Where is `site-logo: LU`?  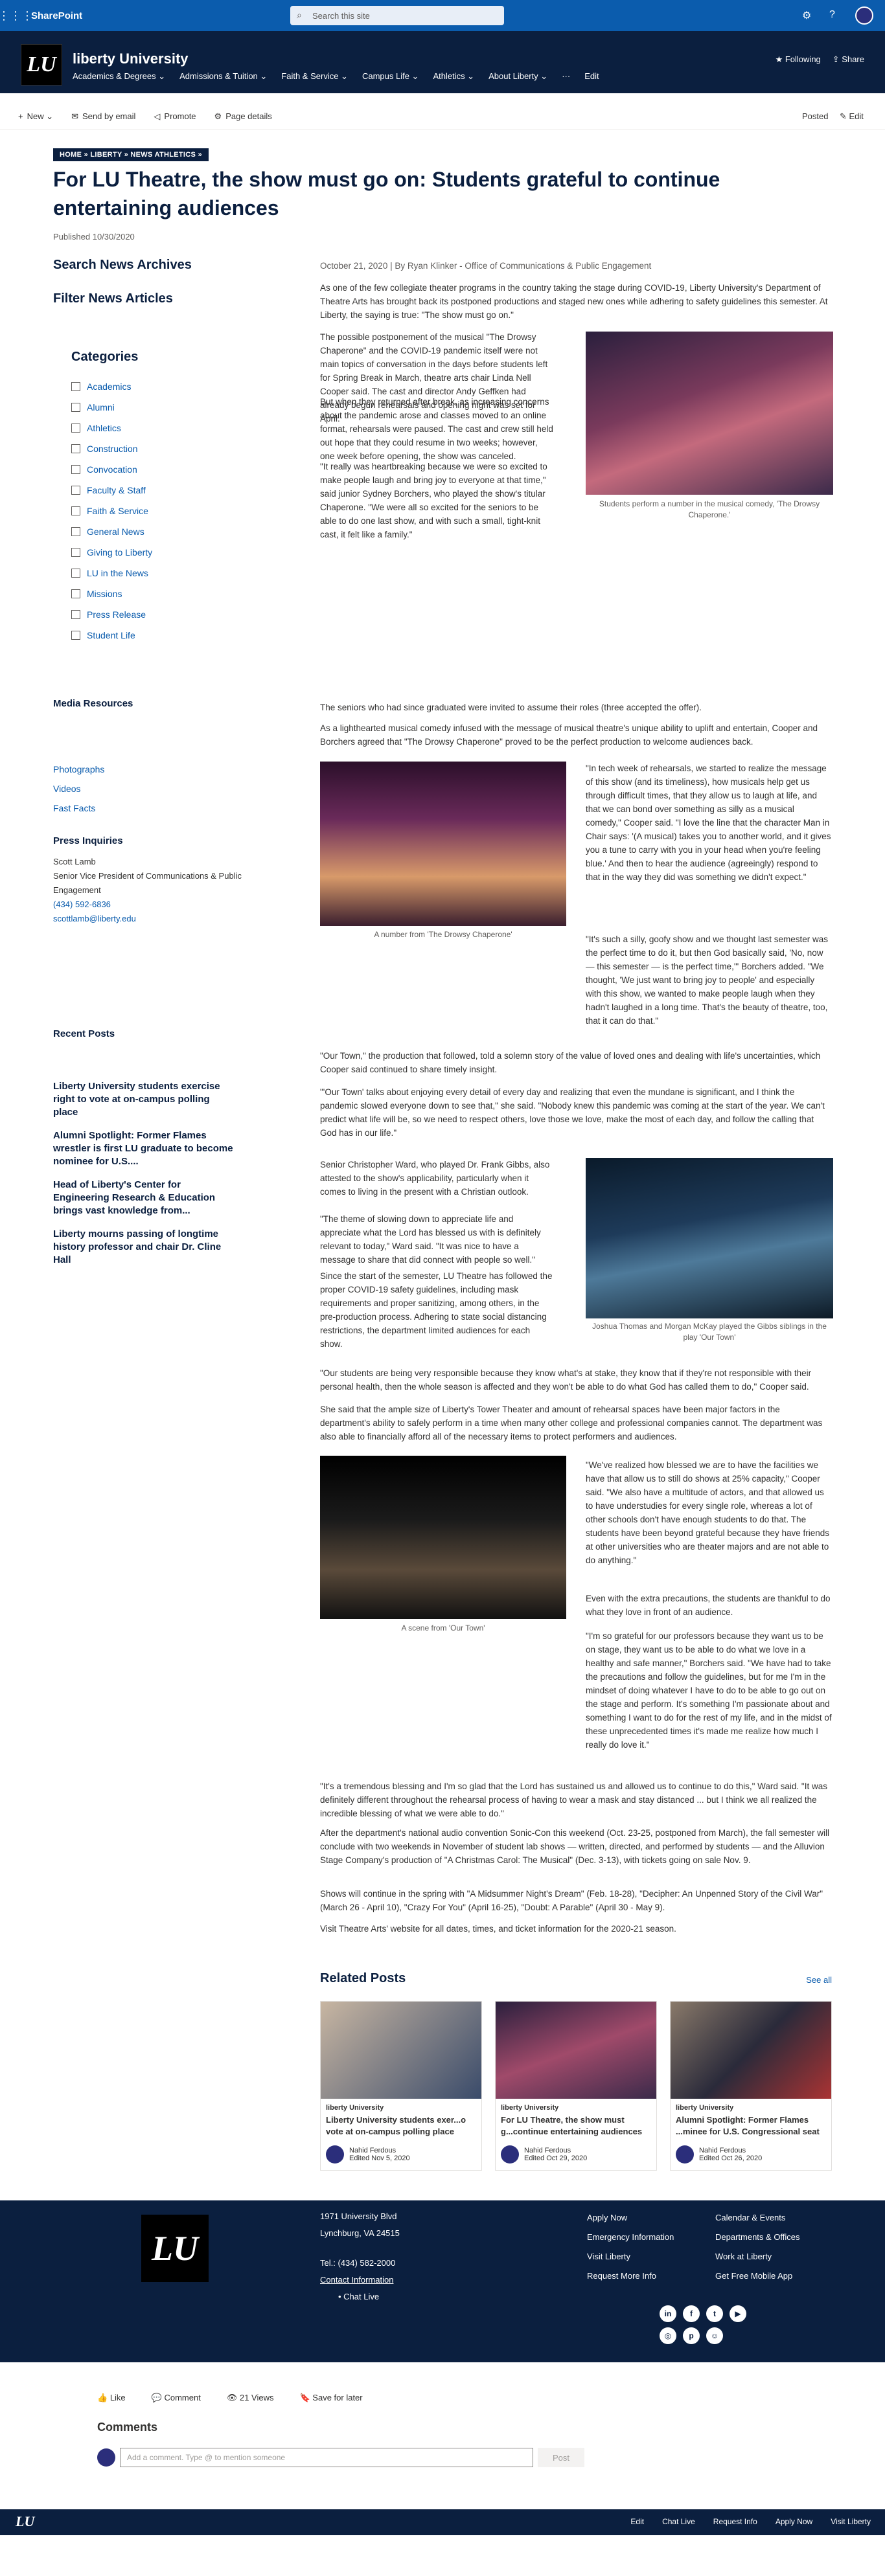 site-logo: LU is located at coordinates (41, 64).